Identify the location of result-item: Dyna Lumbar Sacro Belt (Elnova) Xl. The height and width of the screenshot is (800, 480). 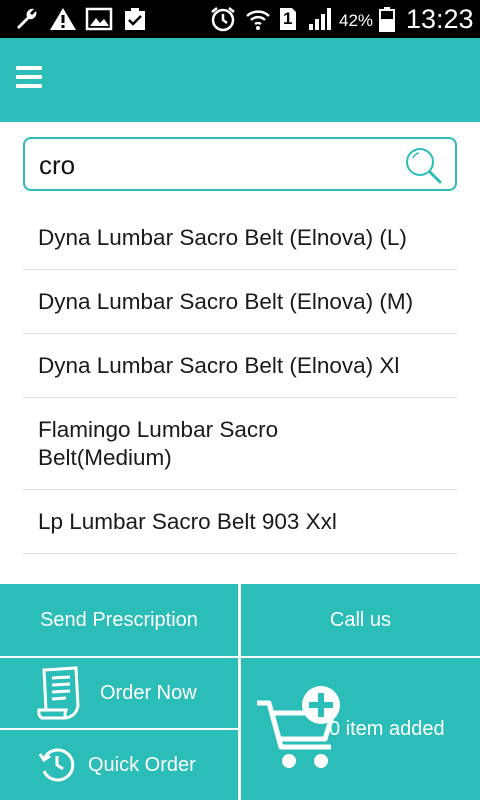
(240, 366).